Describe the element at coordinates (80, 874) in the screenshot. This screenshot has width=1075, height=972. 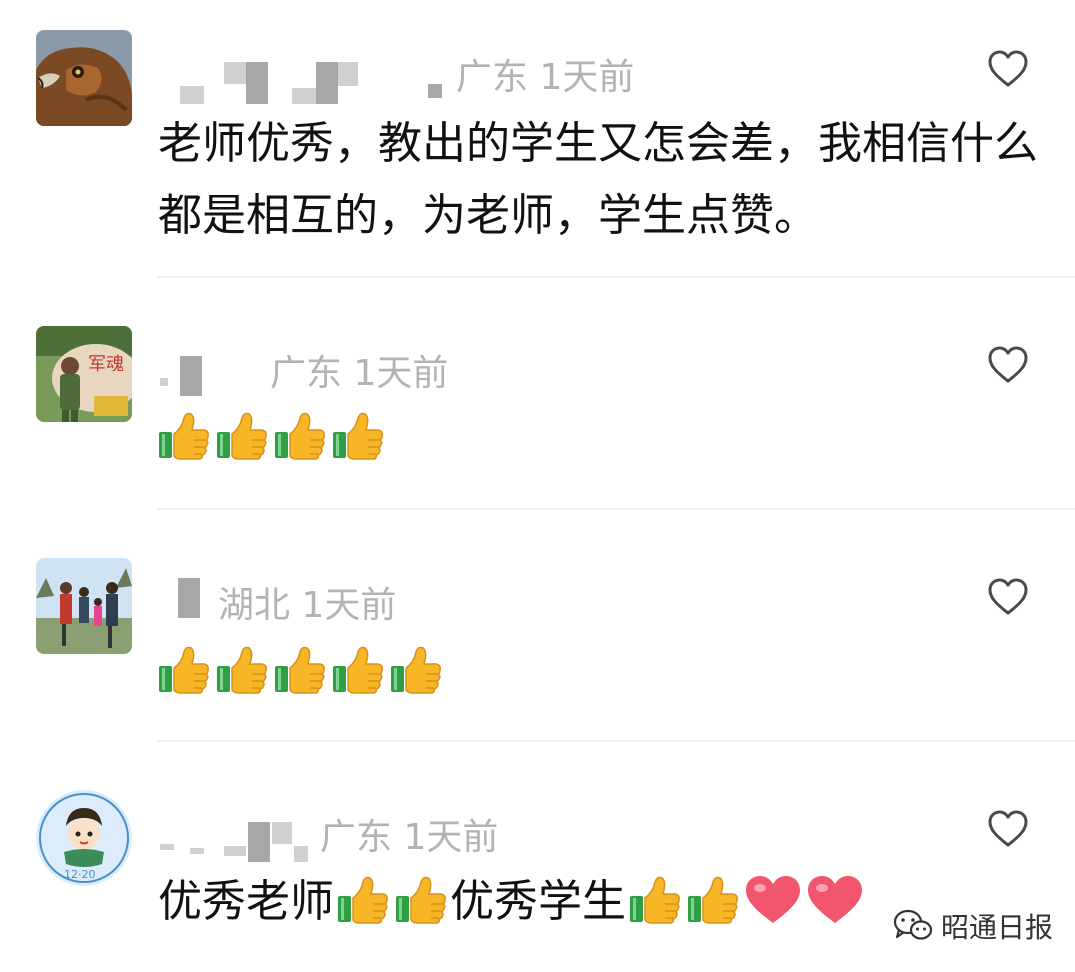
I see `svg-text: 12·20` at that location.